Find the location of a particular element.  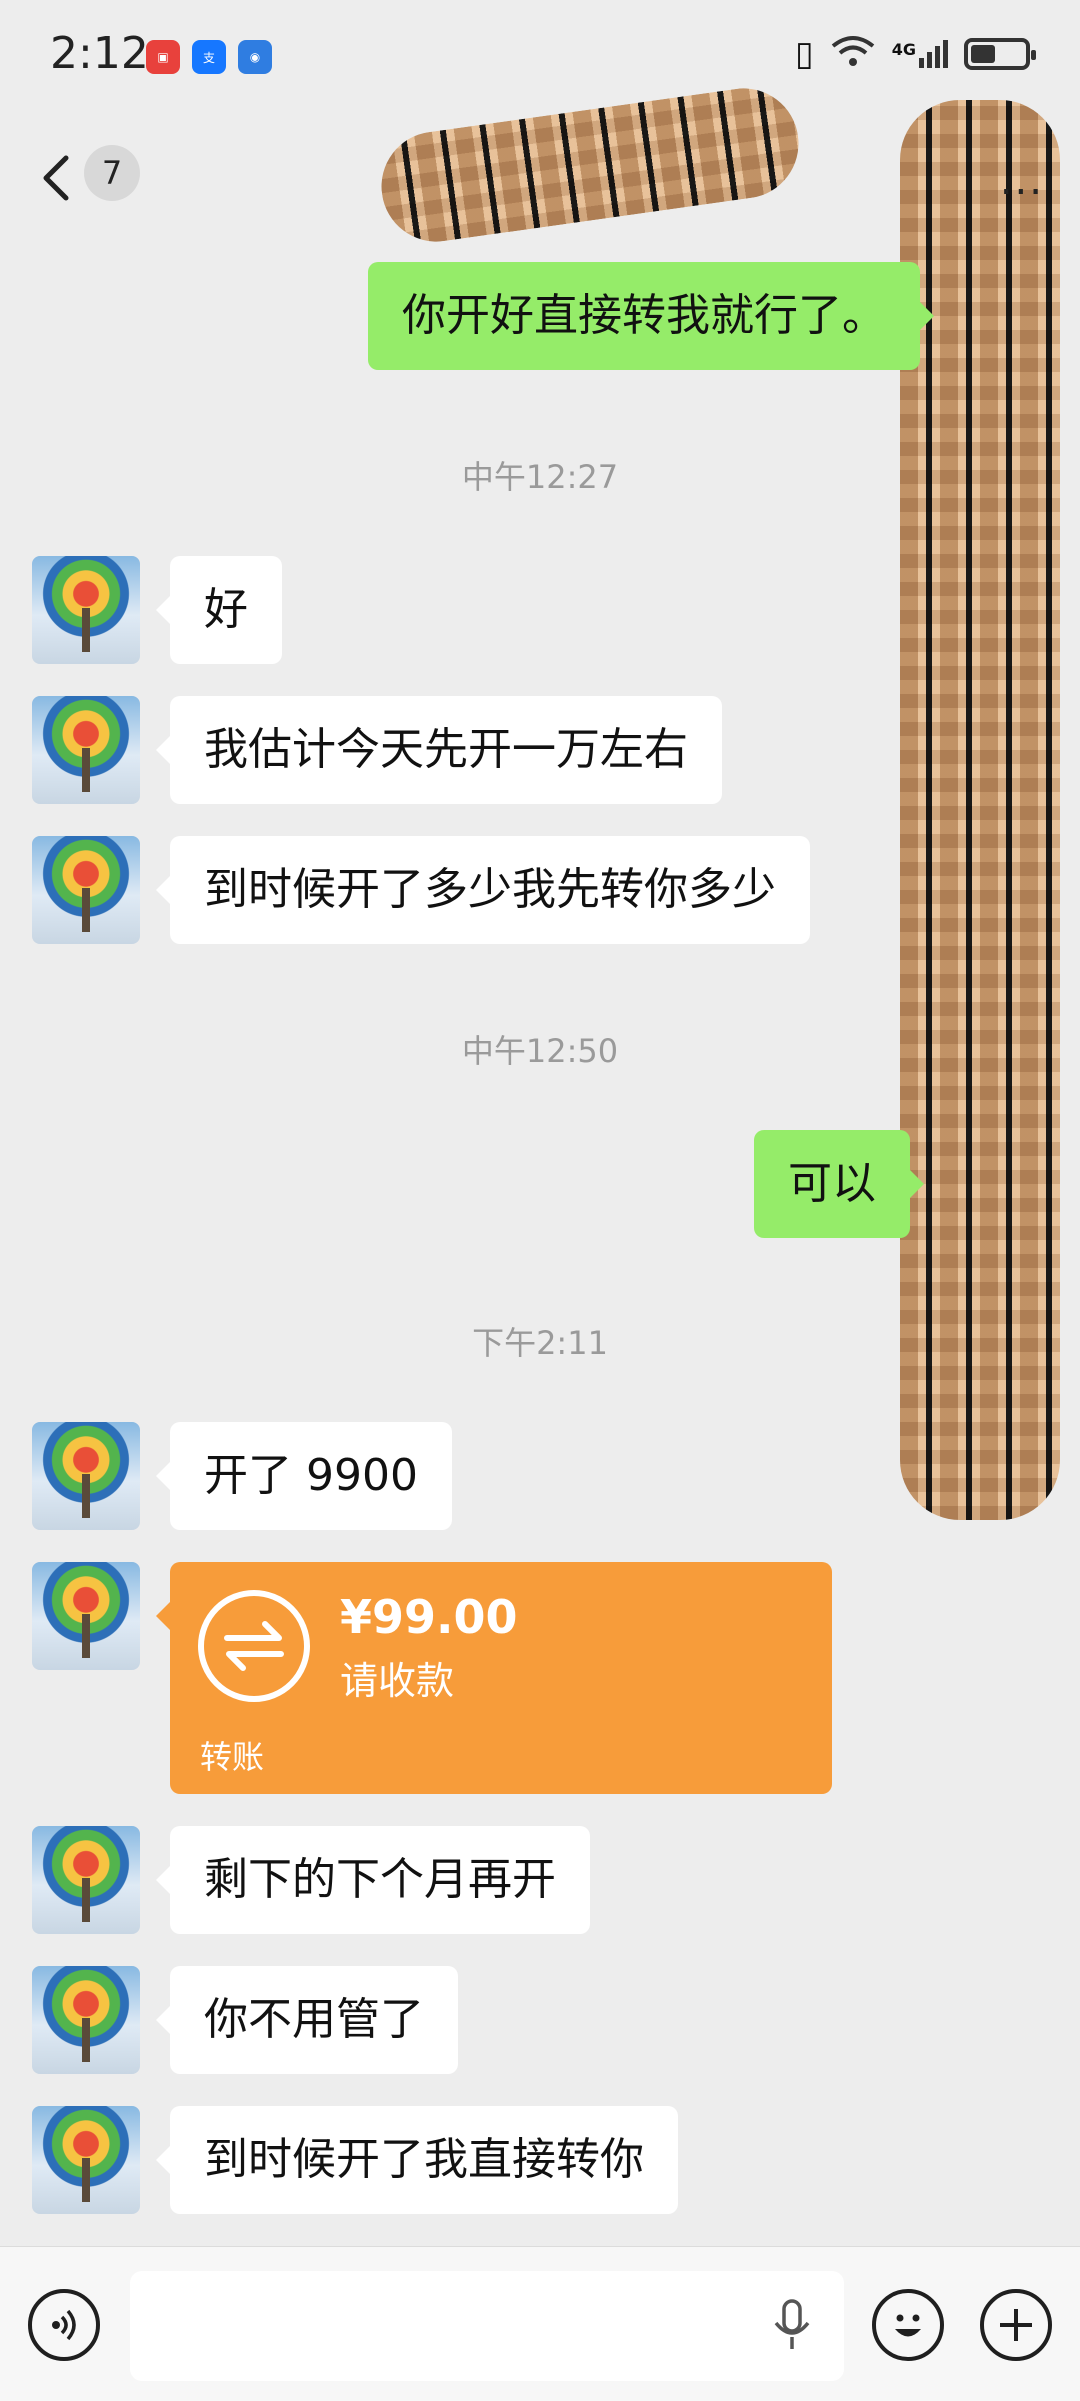

vibrate-icon: ▯ is located at coordinates (804, 54).